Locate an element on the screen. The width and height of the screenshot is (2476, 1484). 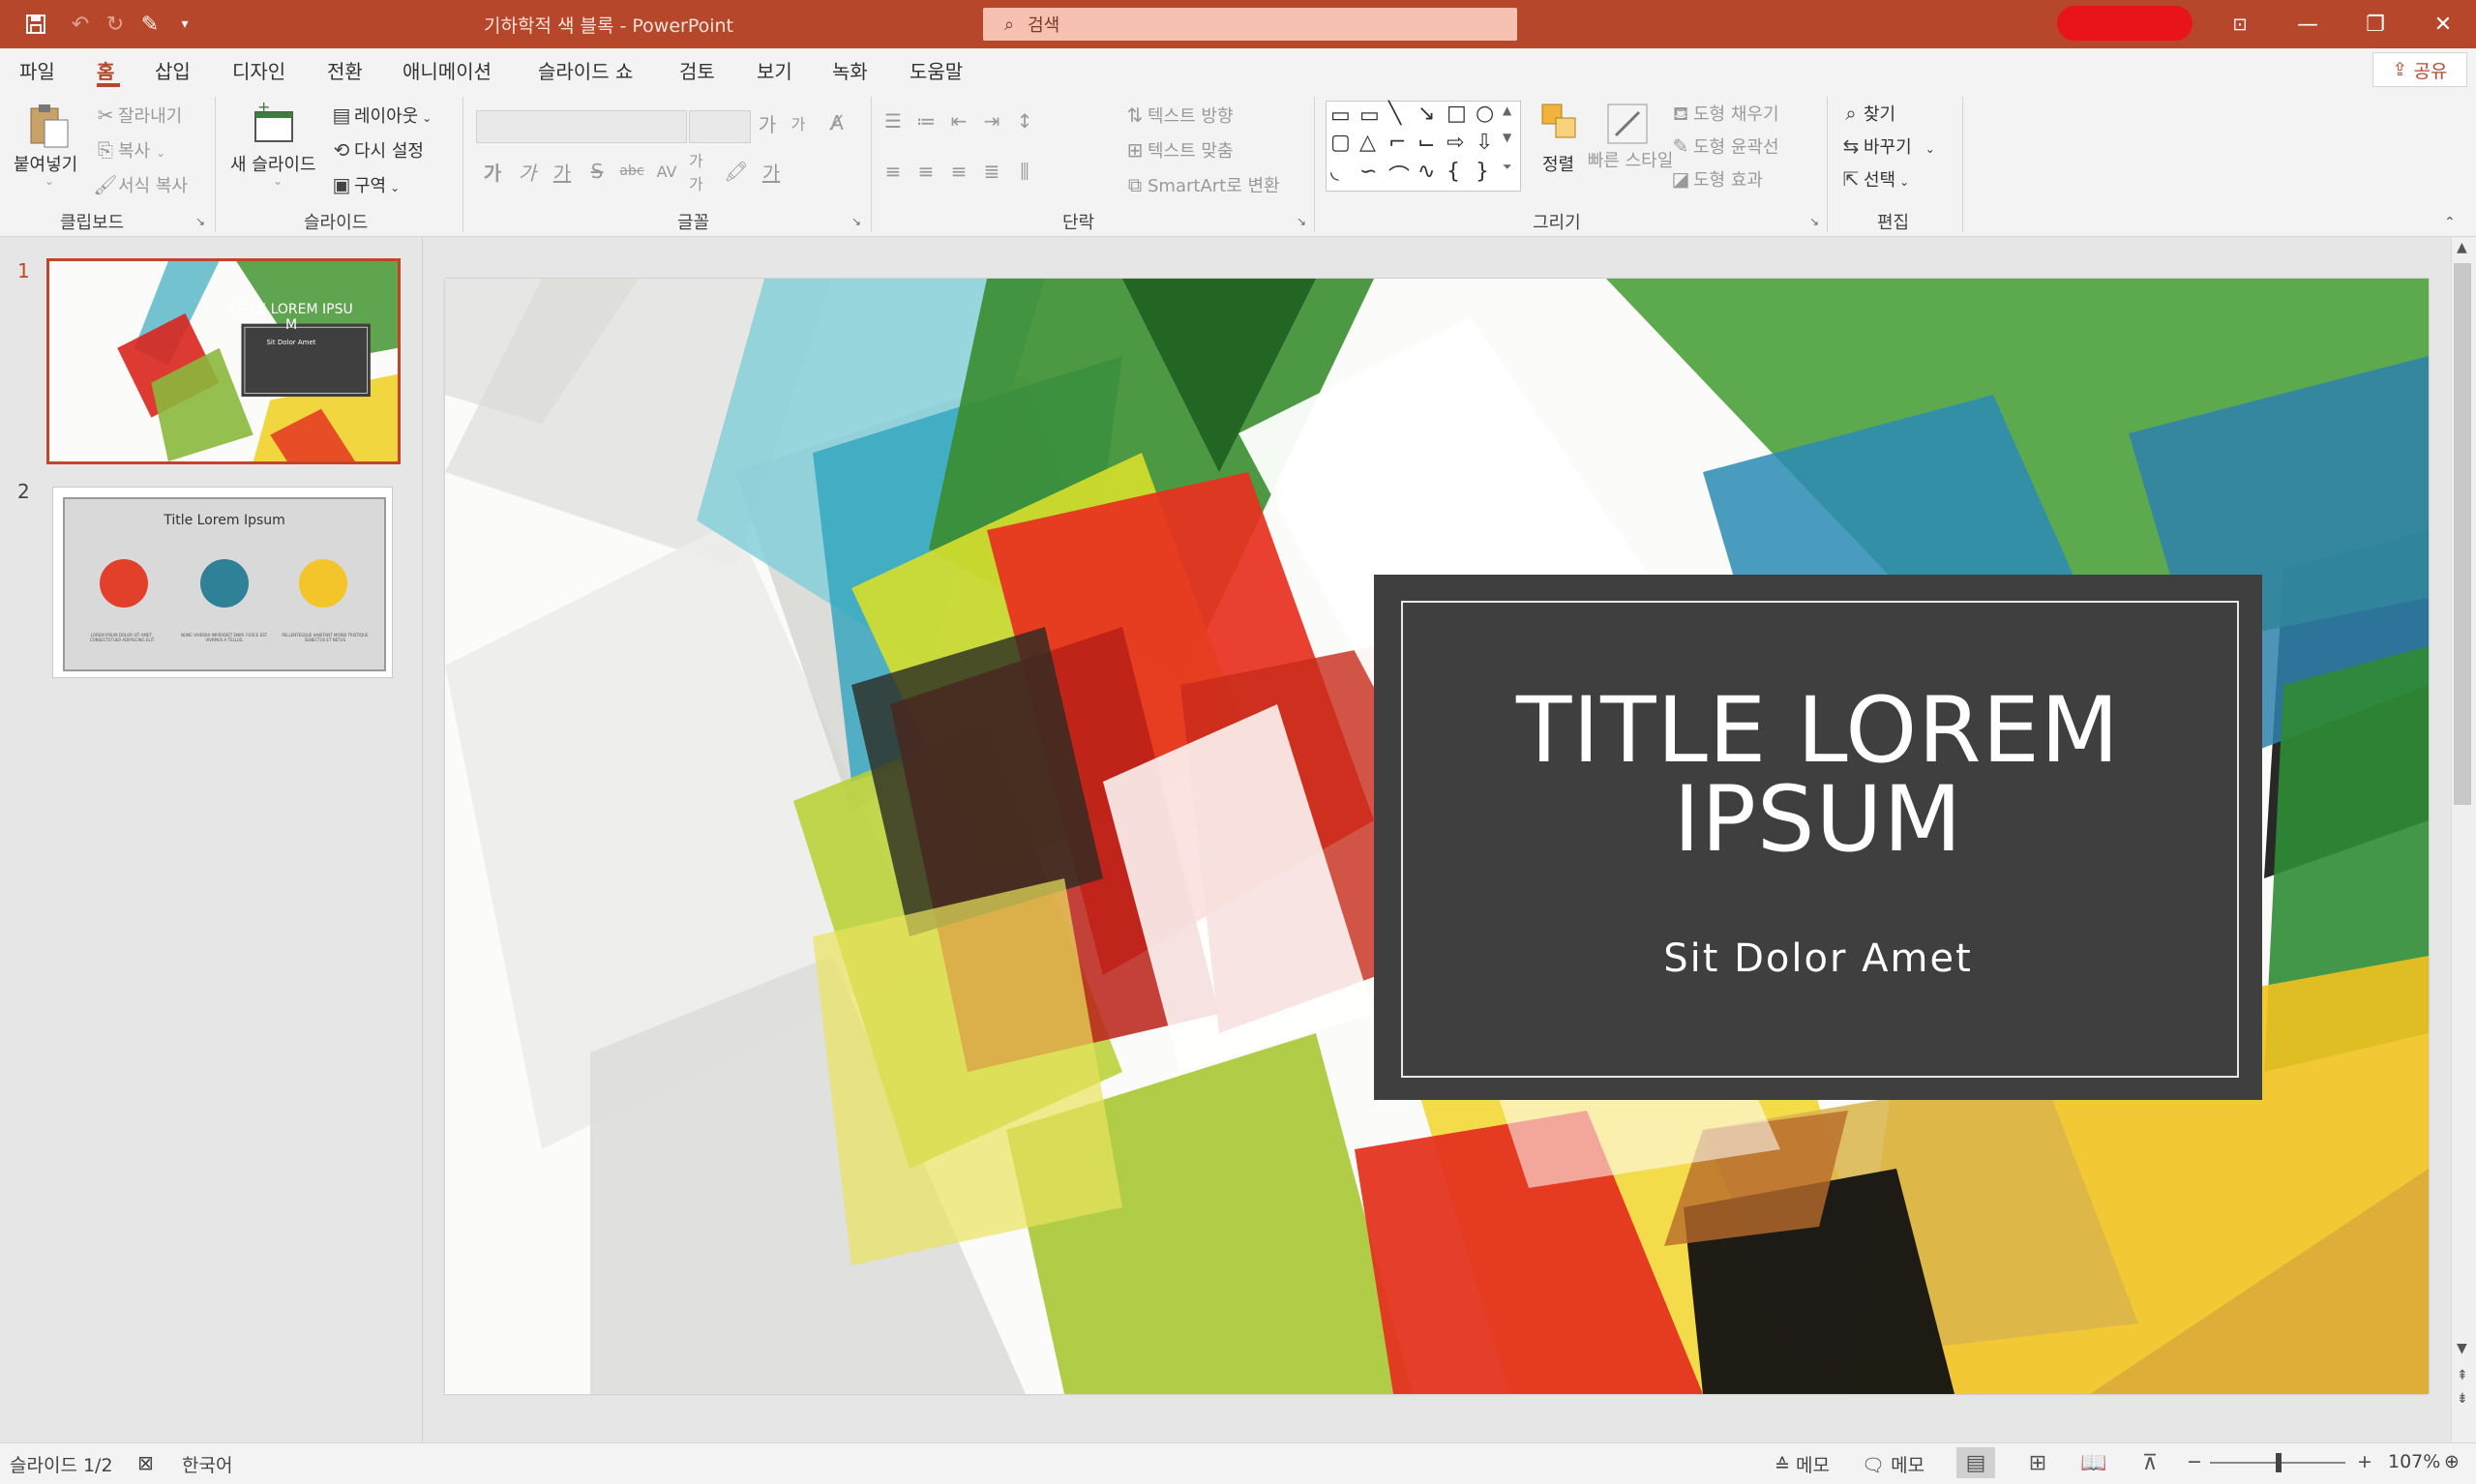
tab-insert: 삽입 is located at coordinates (173, 70).